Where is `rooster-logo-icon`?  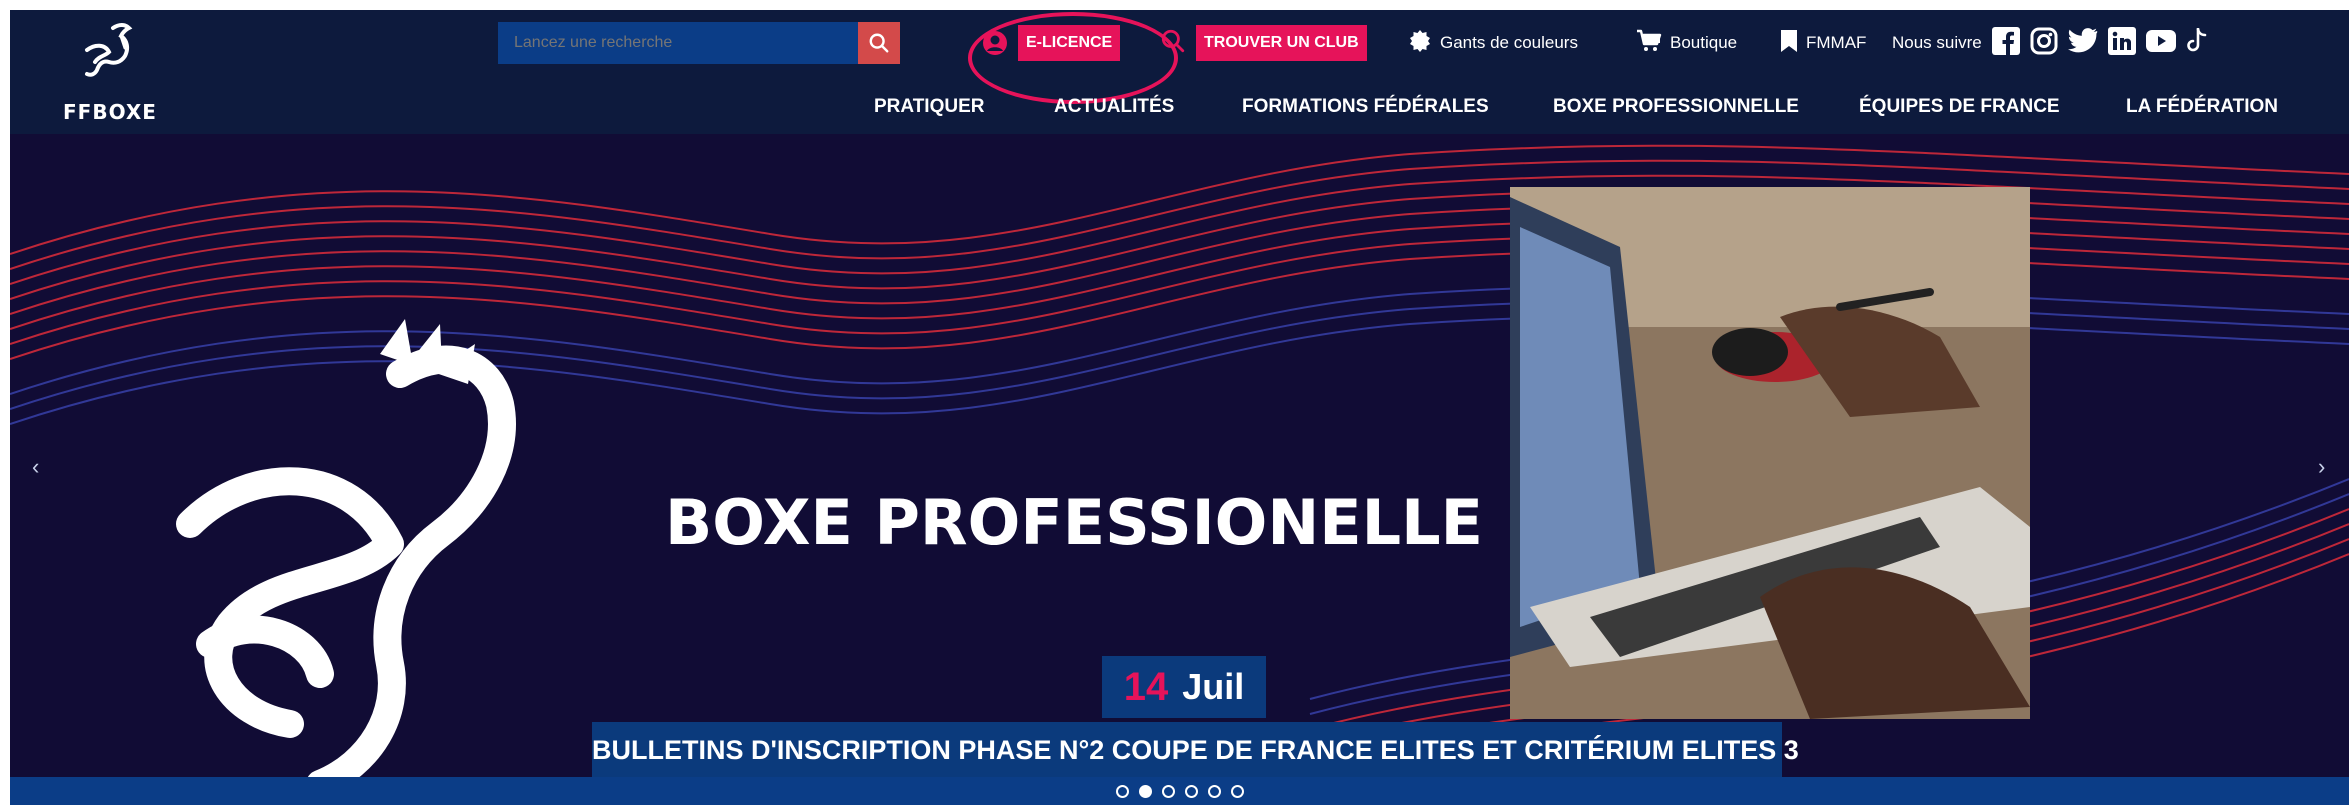 rooster-logo-icon is located at coordinates (109, 50).